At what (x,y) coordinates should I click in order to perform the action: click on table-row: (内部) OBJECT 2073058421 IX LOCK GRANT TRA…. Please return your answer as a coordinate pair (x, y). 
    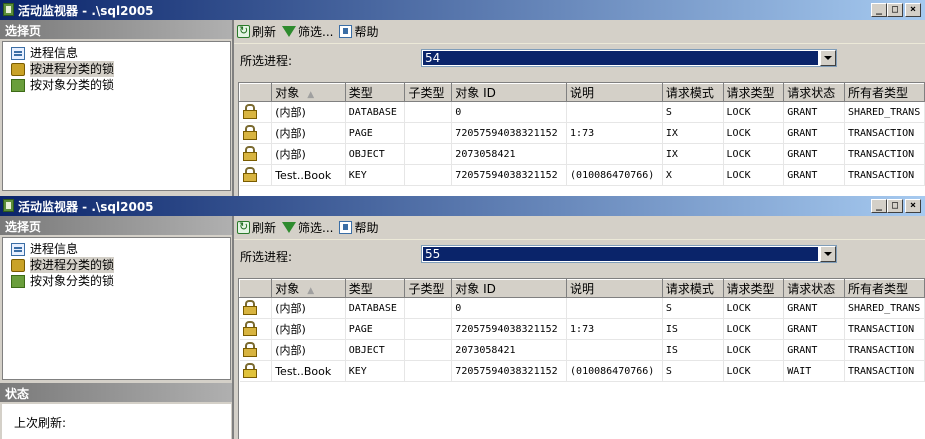
    Looking at the image, I should click on (582, 154).